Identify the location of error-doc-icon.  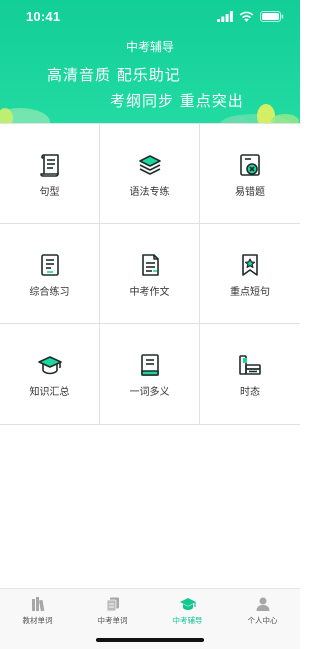
(250, 165).